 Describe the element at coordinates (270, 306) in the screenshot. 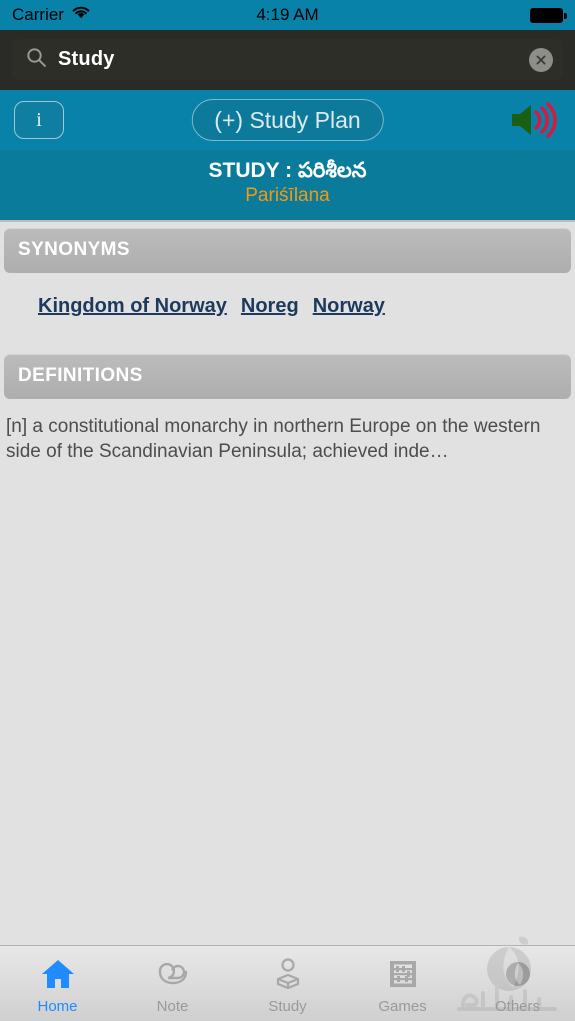

I see `synonym-link: Noreg` at that location.